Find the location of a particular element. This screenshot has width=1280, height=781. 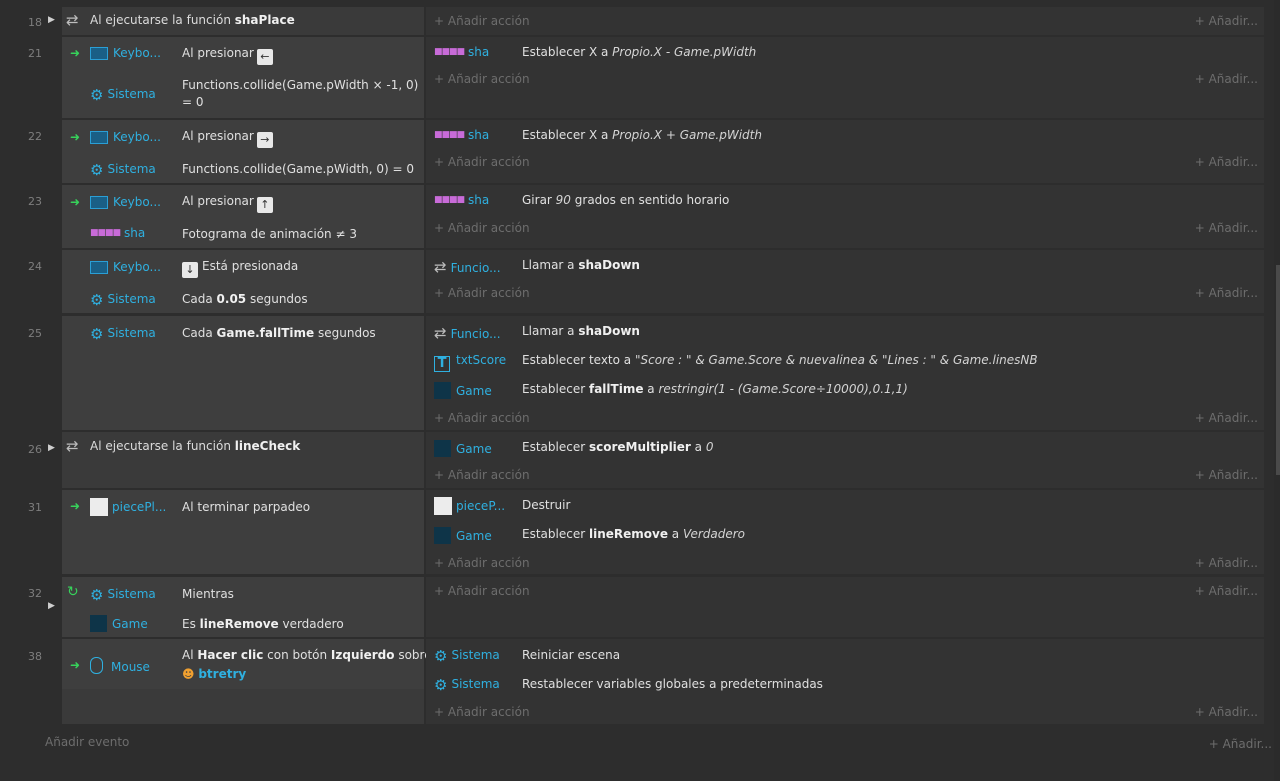

condition-text: Al presionar → is located at coordinates (302, 138).